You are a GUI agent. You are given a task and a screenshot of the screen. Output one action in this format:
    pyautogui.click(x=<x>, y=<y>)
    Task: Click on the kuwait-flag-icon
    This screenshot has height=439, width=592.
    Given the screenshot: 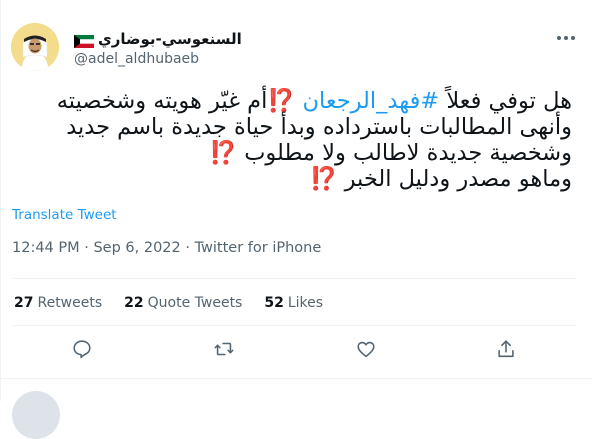 What is the action you would take?
    pyautogui.click(x=84, y=40)
    